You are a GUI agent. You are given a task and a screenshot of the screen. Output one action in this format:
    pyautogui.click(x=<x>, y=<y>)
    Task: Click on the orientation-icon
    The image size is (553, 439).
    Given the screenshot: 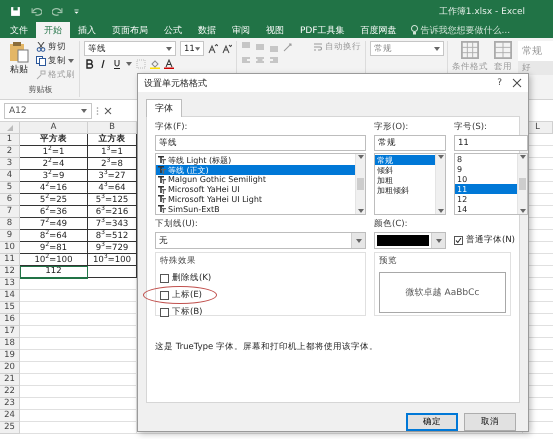 What is the action you would take?
    pyautogui.click(x=288, y=47)
    